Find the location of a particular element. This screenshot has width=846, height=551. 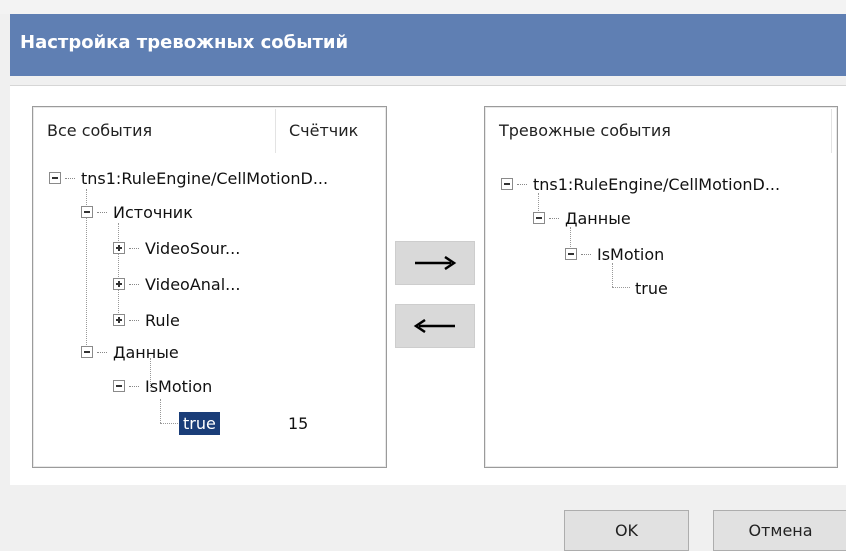

add-to-alarm-button is located at coordinates (435, 263).